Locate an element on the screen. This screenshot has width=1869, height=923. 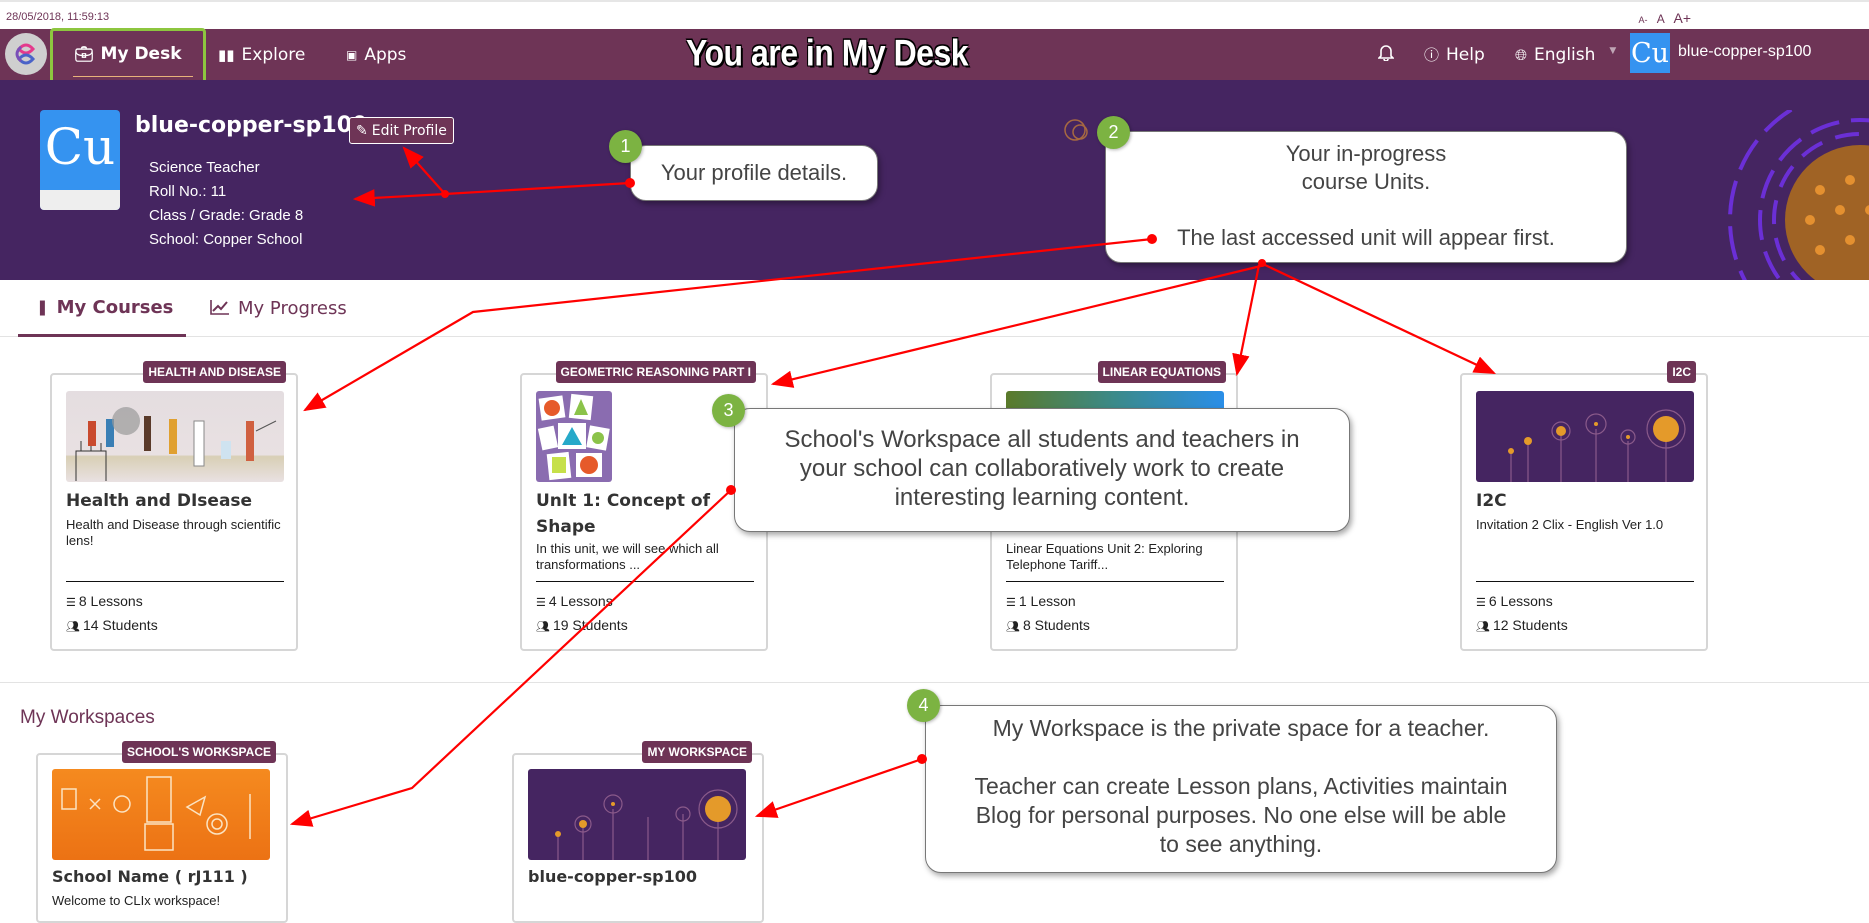
course-lessons: ☰ 6 Lessons is located at coordinates (1514, 601).